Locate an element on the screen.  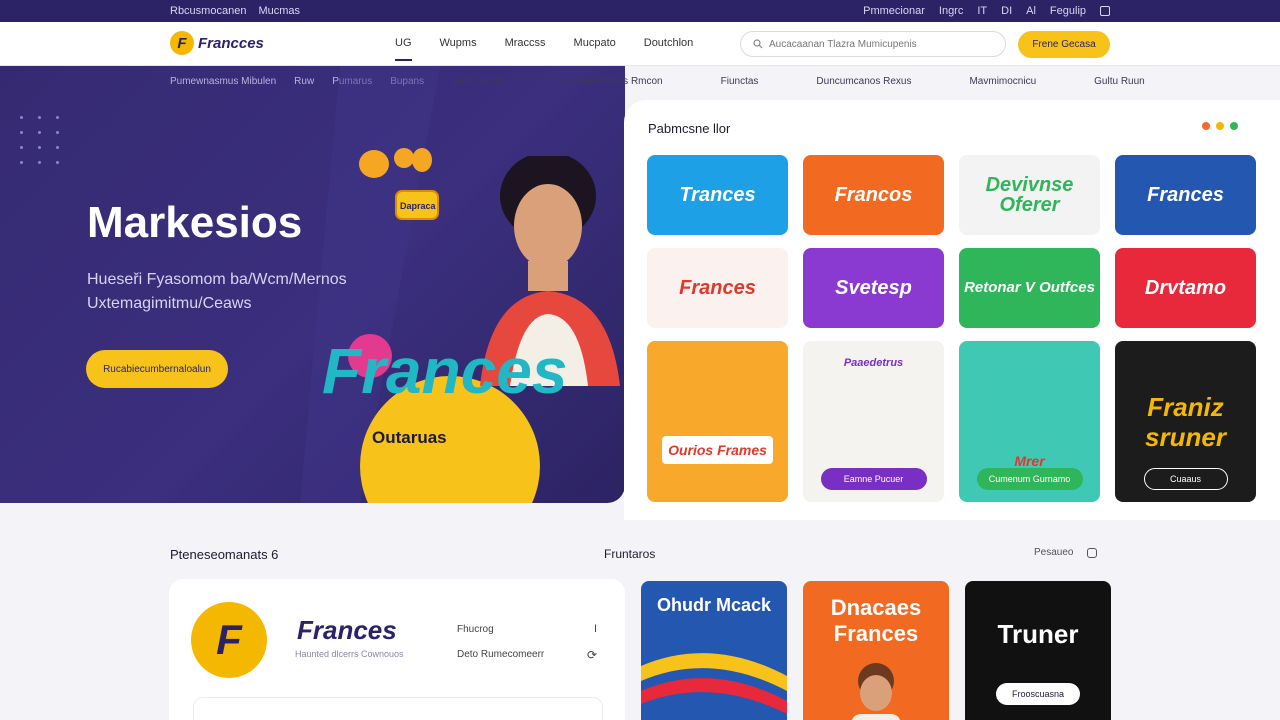
nav-item: Mraccss is located at coordinates (525, 49).